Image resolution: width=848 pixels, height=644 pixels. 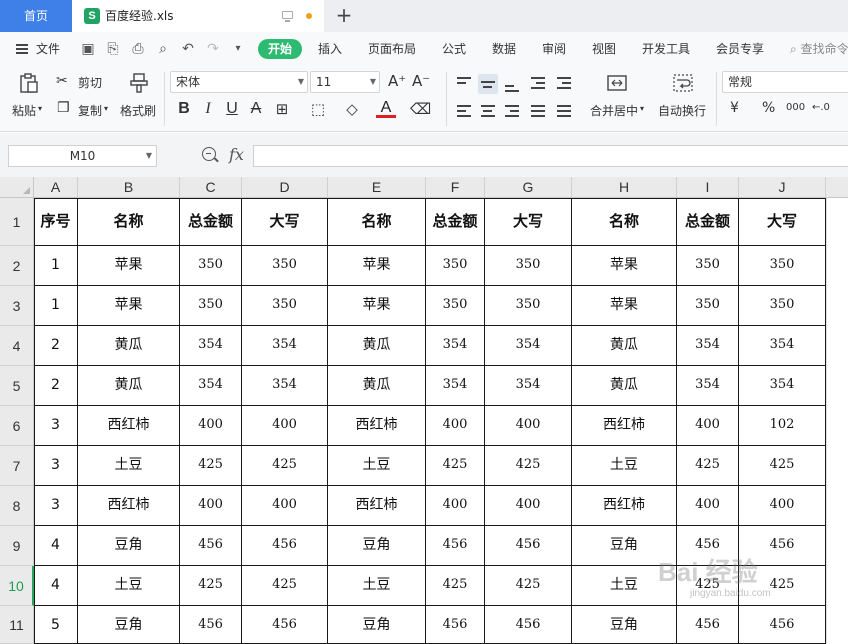 I want to click on cell-a10: 4, so click(x=56, y=586).